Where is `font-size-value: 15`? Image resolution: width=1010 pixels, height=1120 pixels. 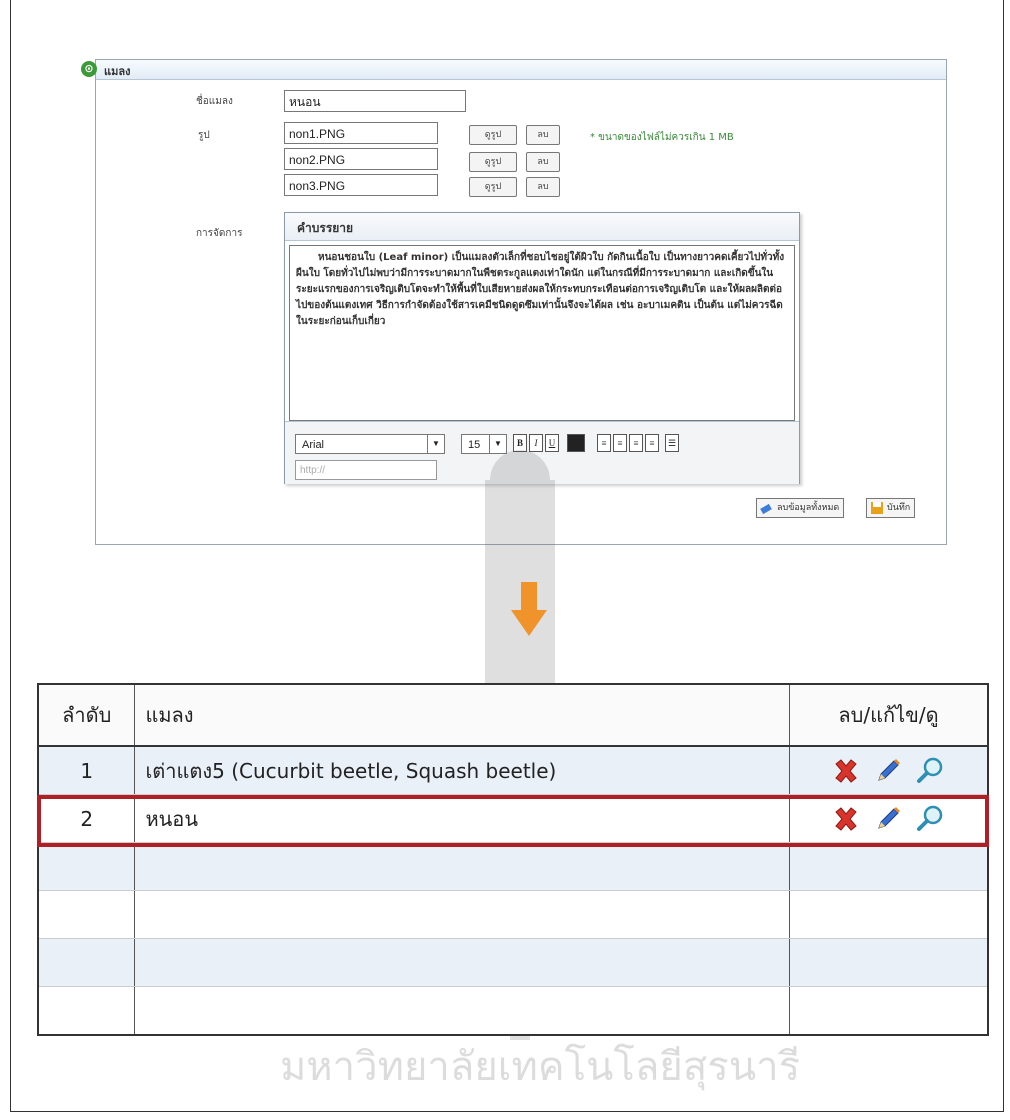
font-size-value: 15 is located at coordinates (474, 445).